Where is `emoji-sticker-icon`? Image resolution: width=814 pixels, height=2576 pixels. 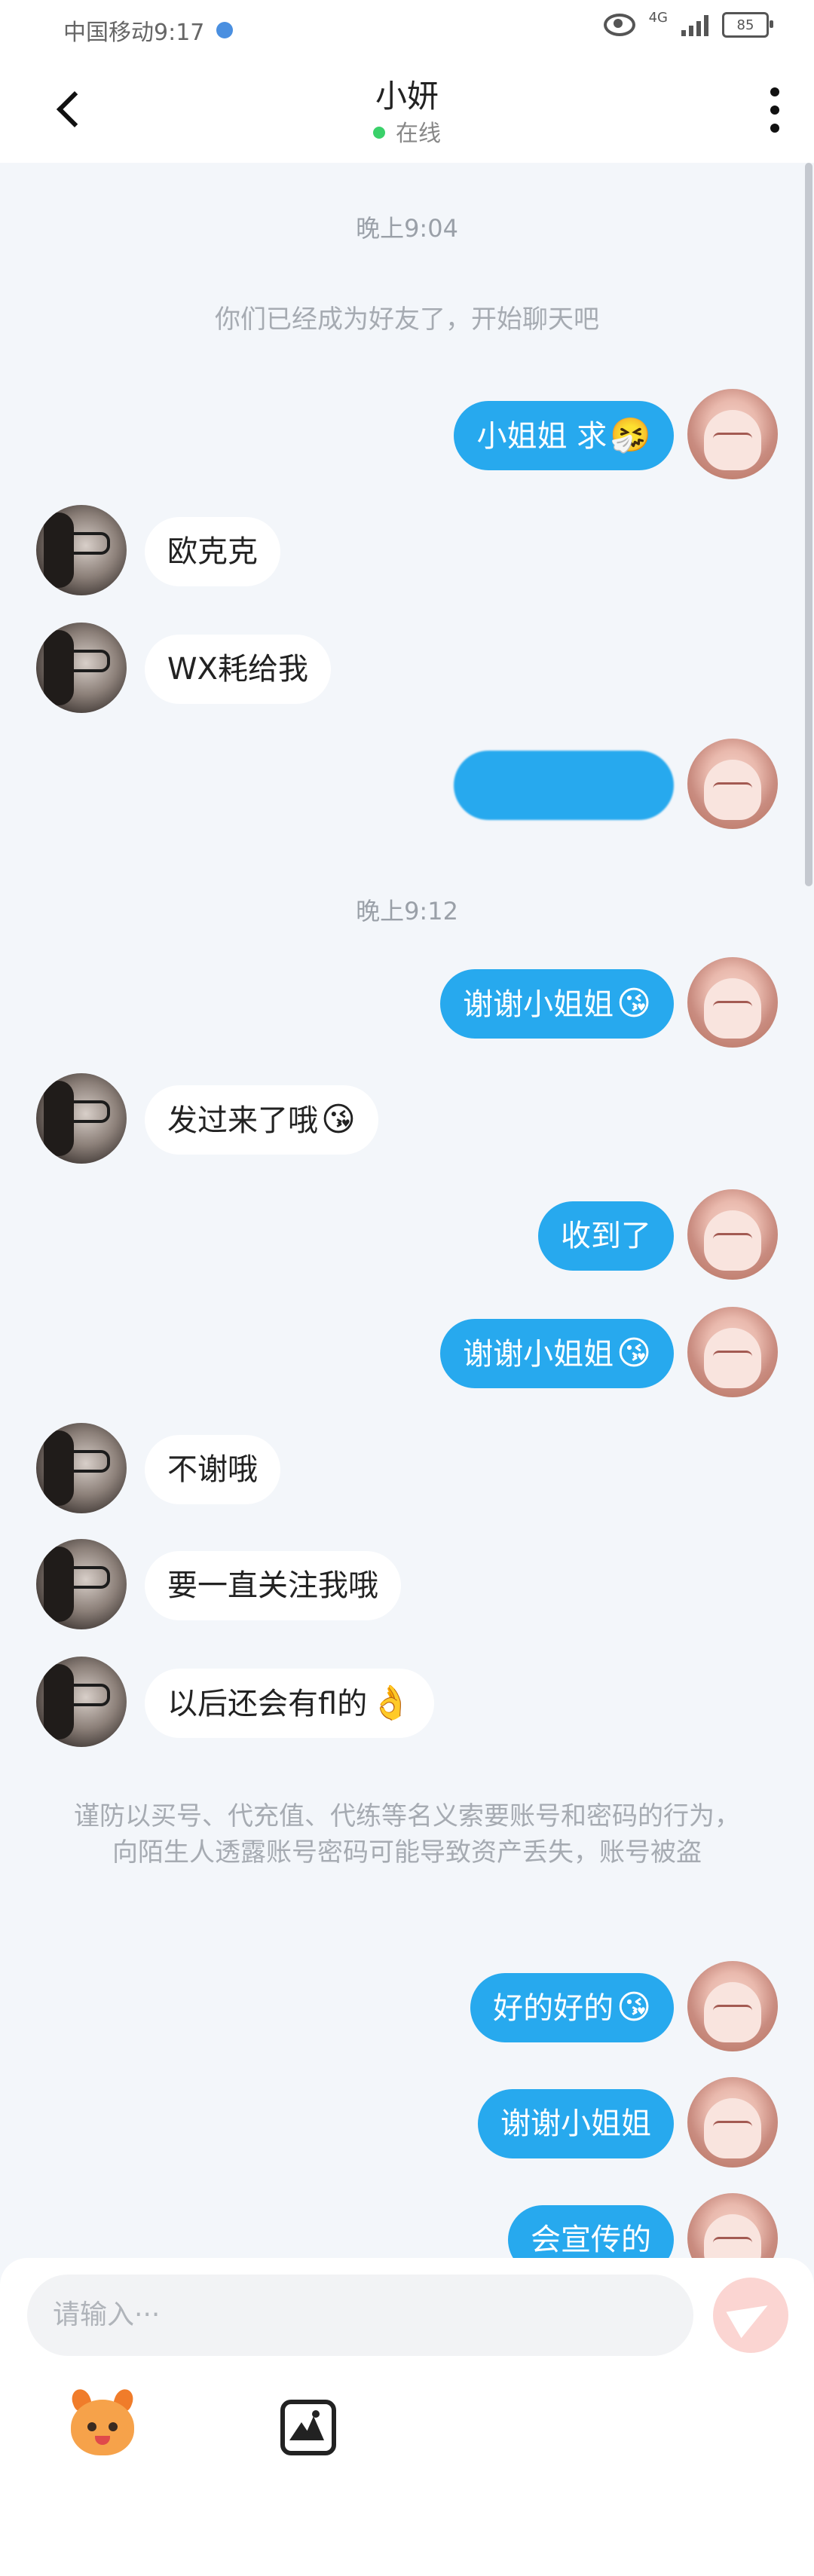 emoji-sticker-icon is located at coordinates (103, 2423).